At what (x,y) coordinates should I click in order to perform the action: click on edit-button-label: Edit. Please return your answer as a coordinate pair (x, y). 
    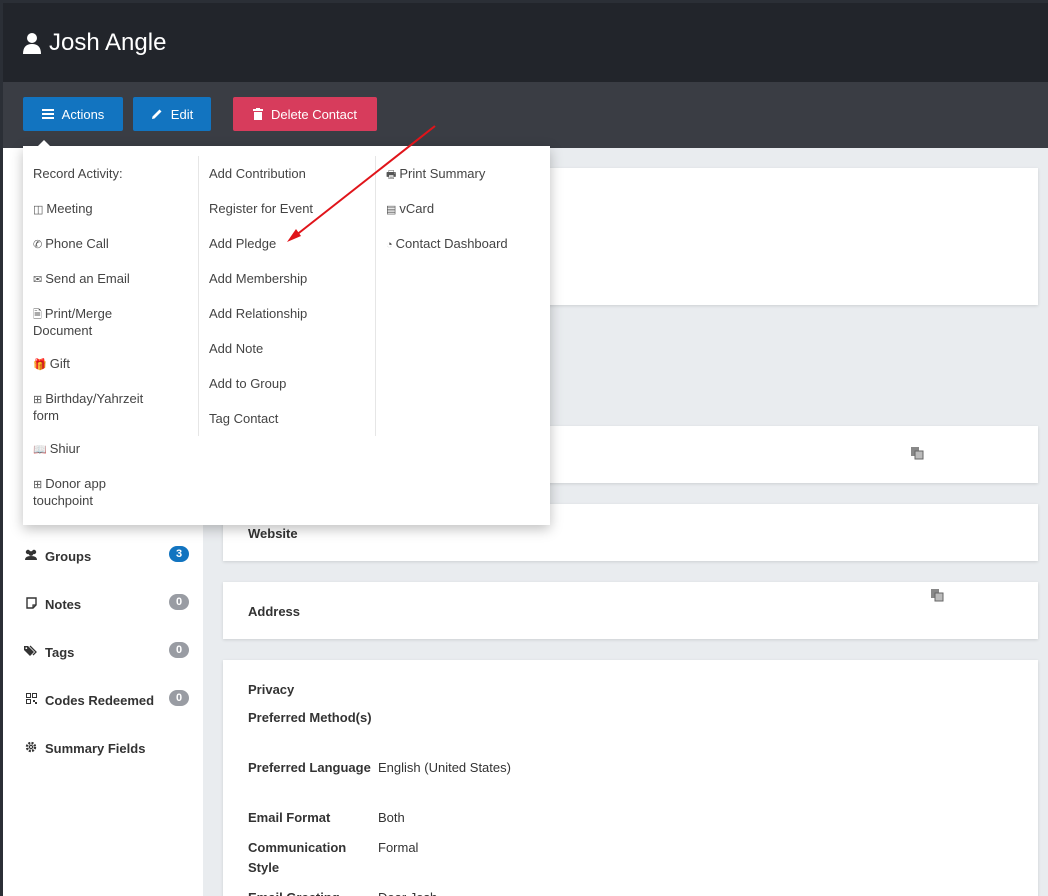
    Looking at the image, I should click on (182, 114).